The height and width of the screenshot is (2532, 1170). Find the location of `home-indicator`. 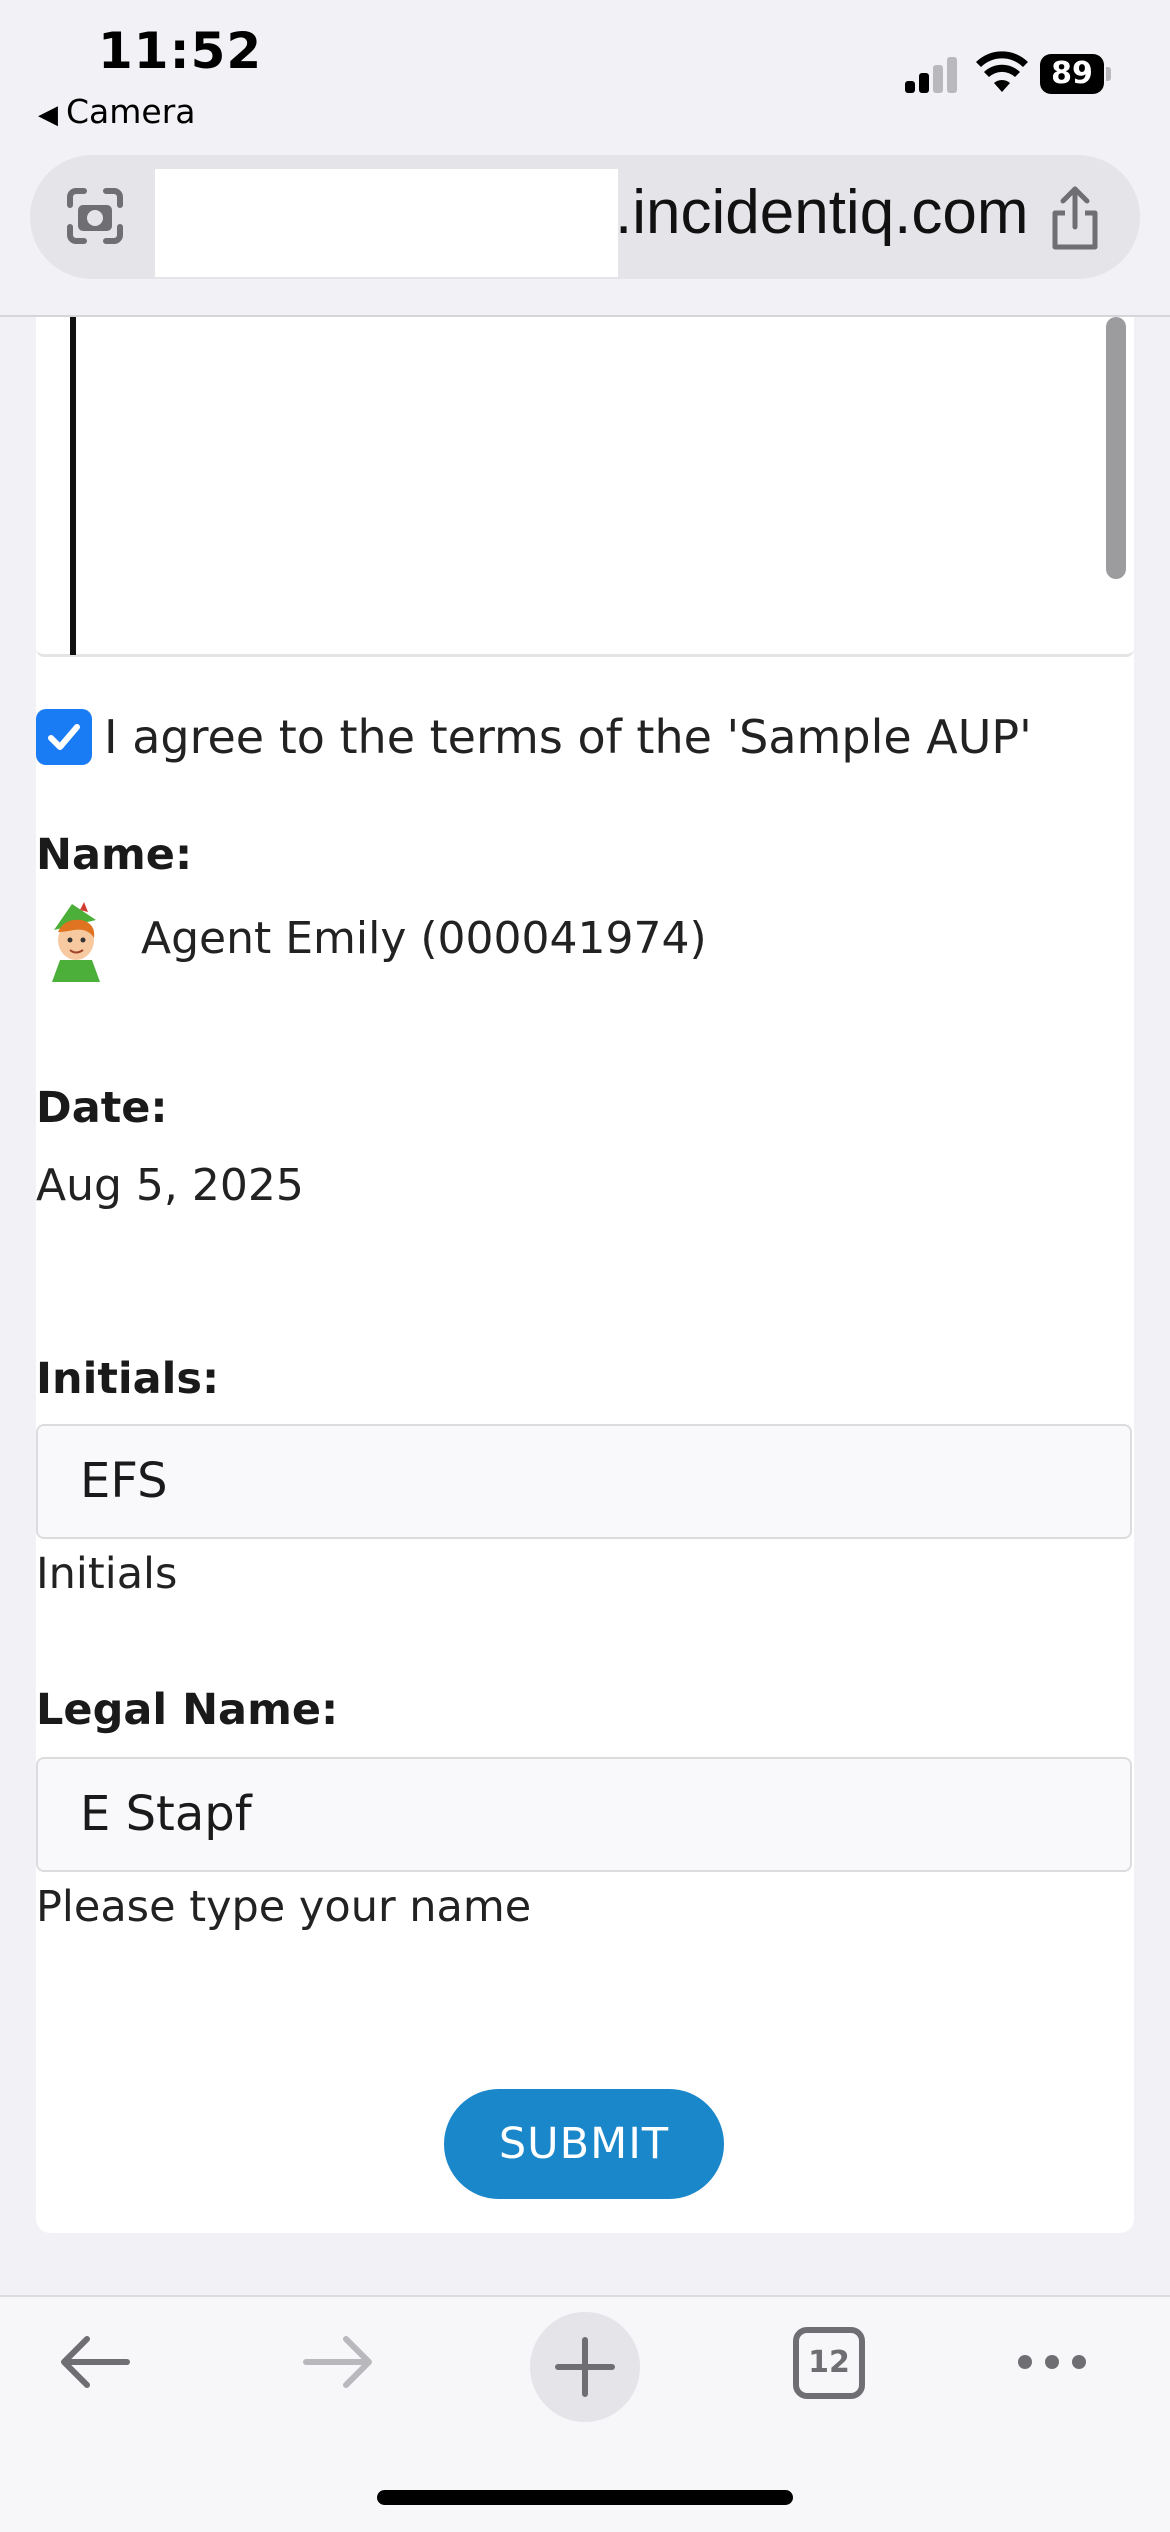

home-indicator is located at coordinates (585, 2497).